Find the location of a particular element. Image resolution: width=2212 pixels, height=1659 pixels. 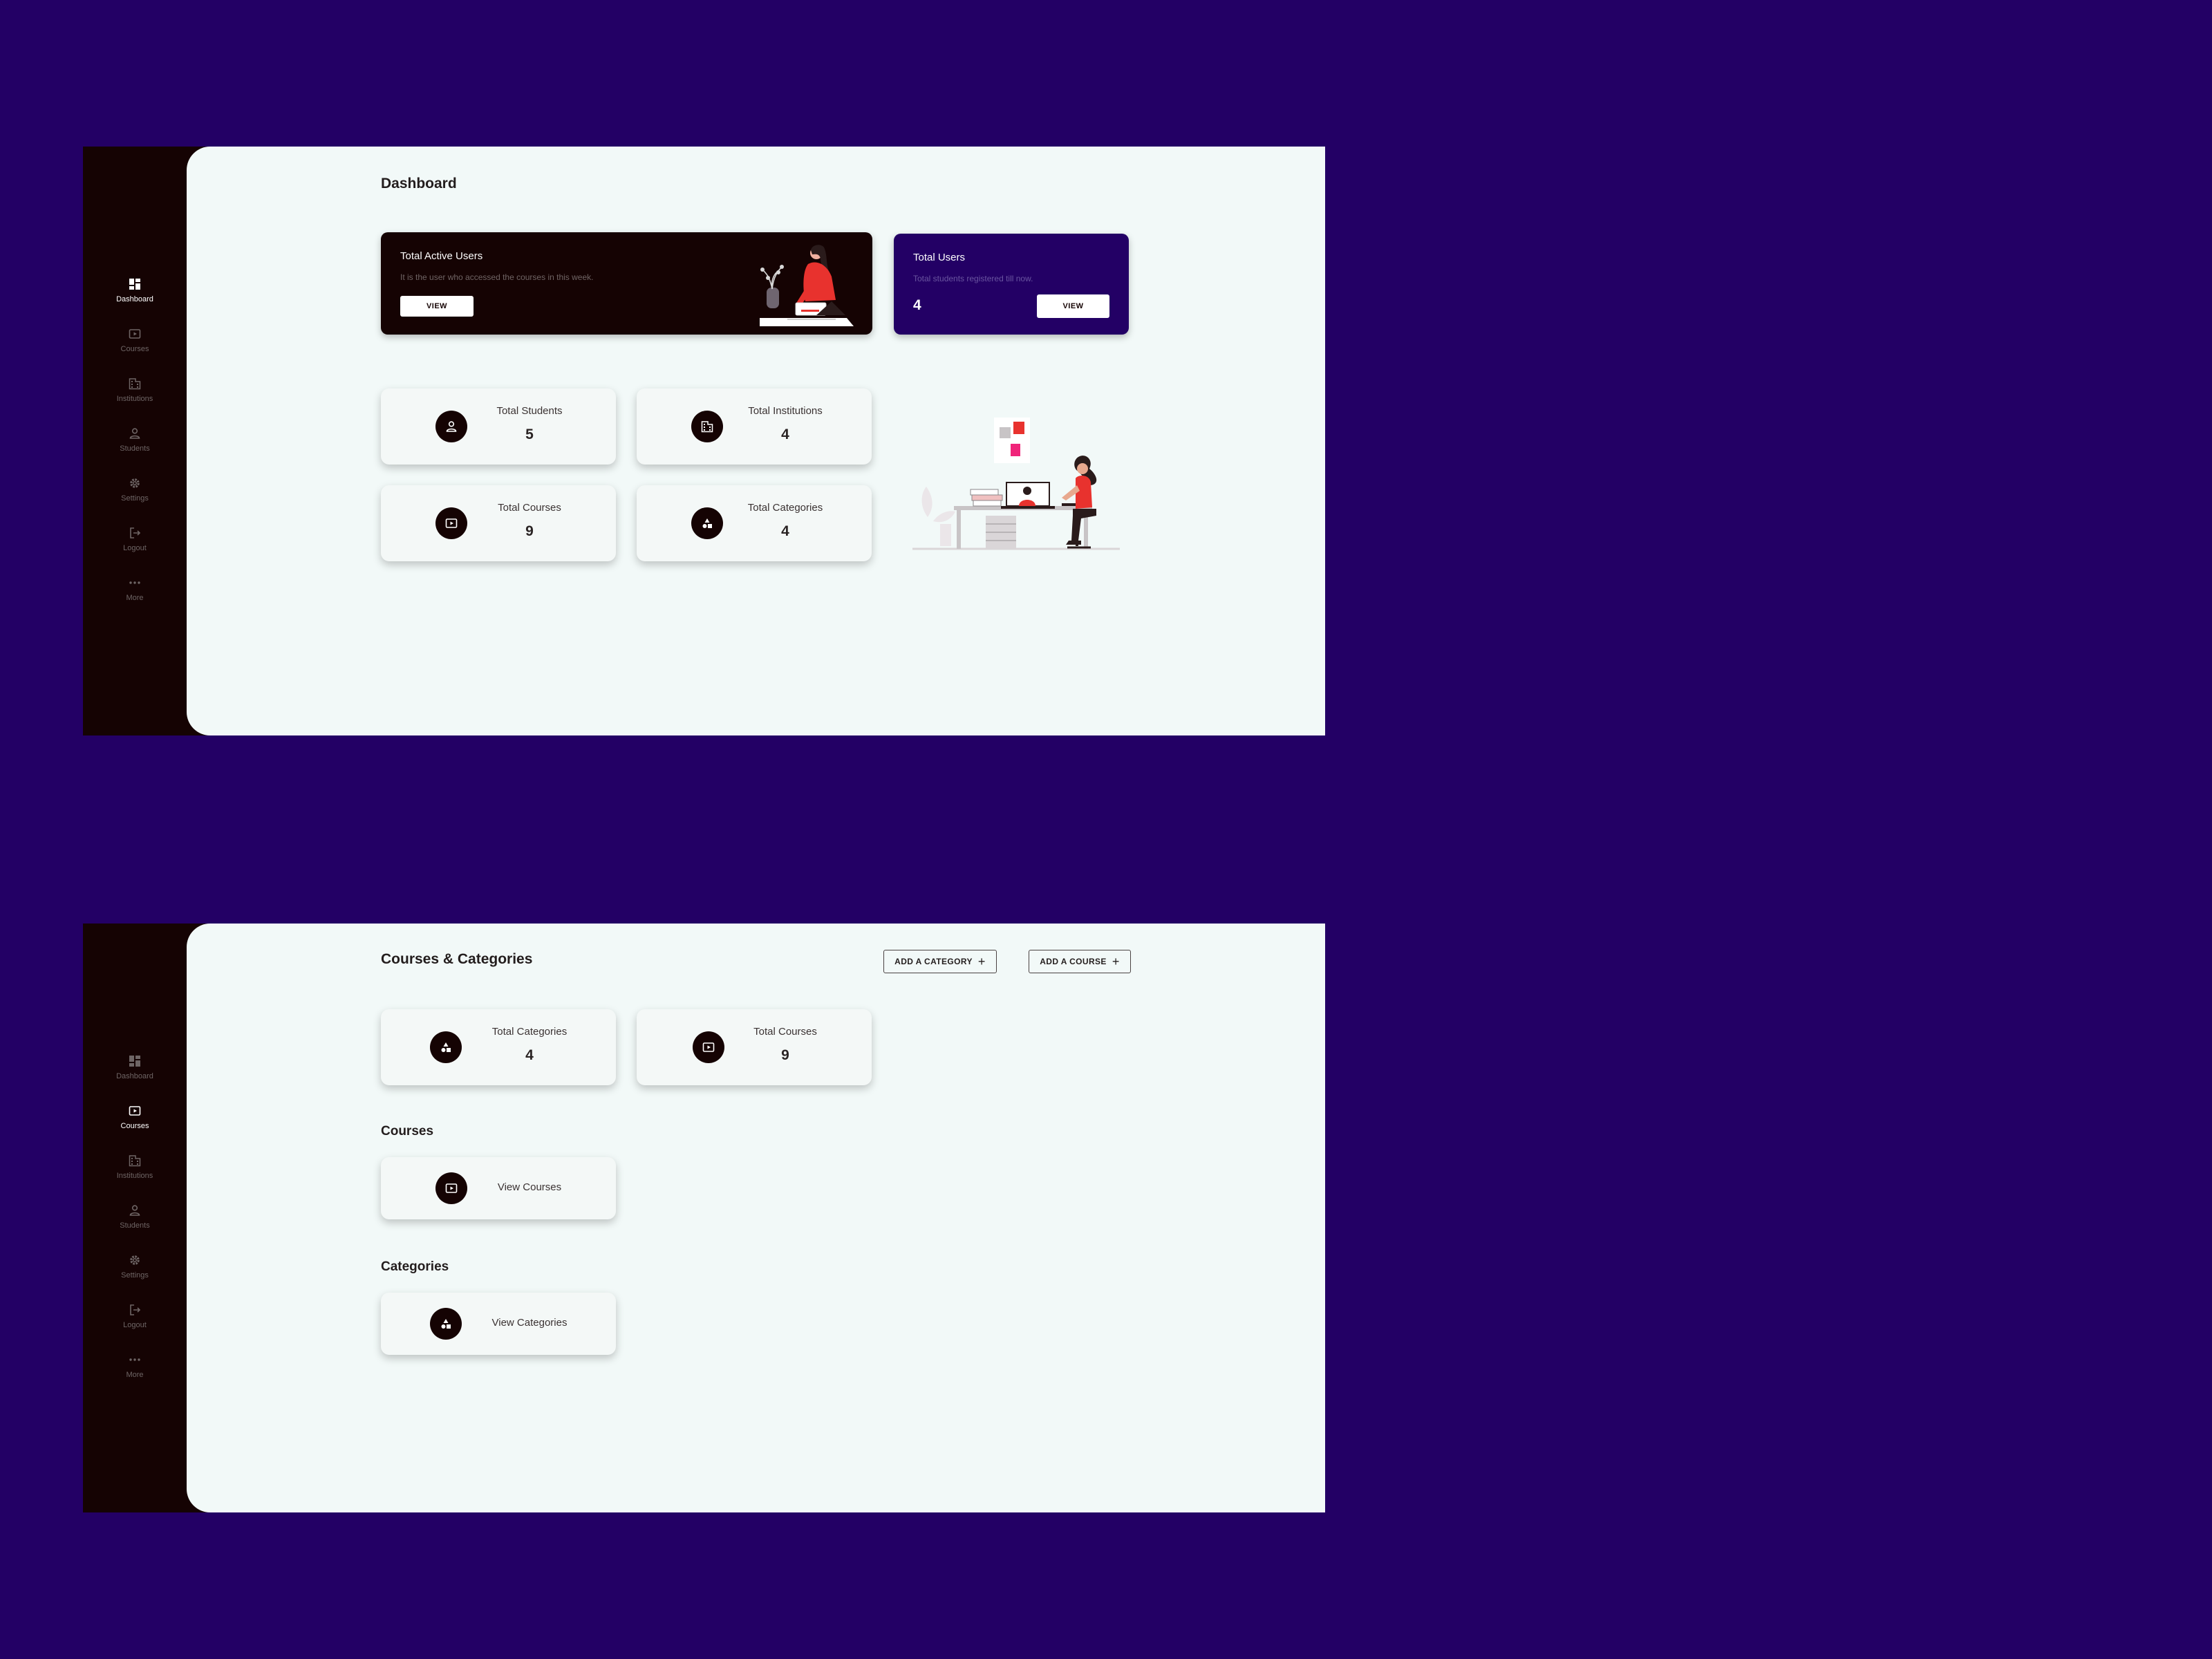

view-categories-card: View Categories is located at coordinates (499, 1324).